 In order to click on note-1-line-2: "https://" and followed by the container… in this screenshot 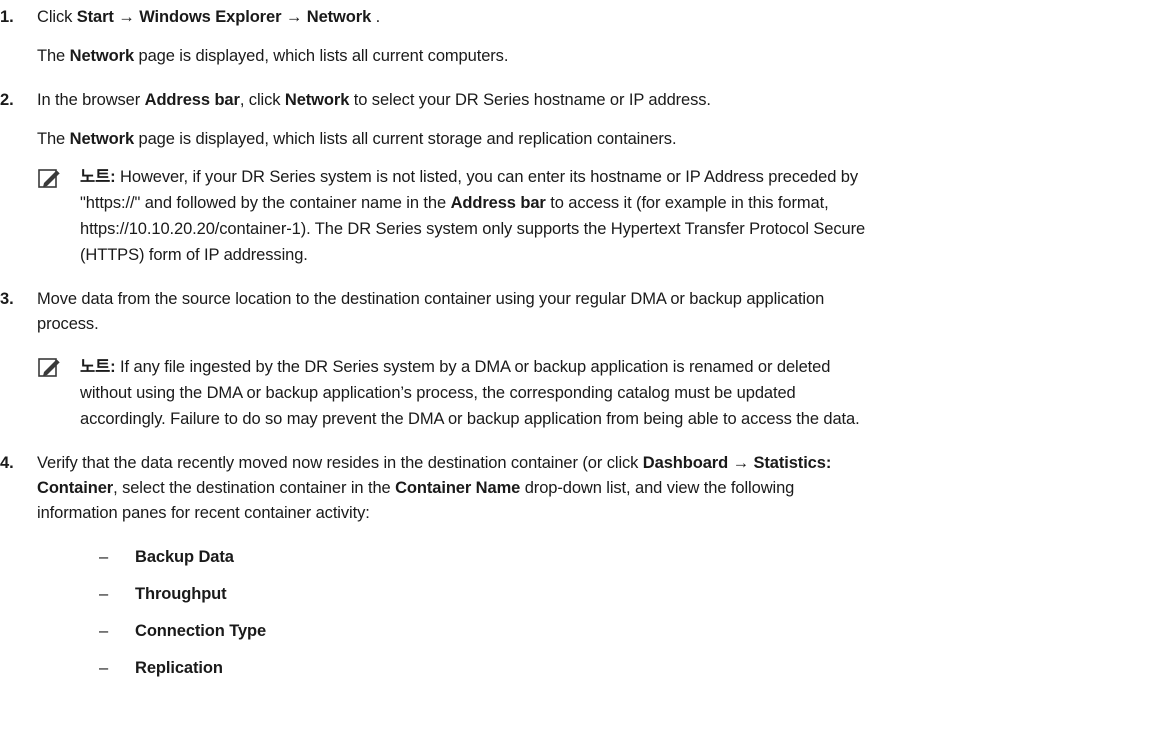, I will do `click(454, 203)`.